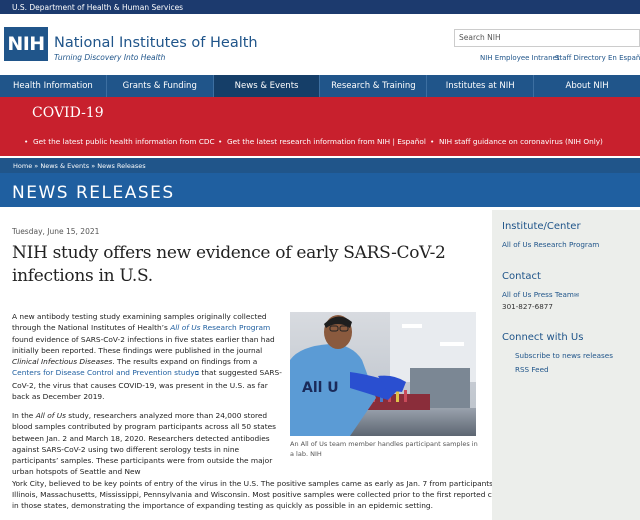 This screenshot has width=640, height=520. Describe the element at coordinates (220, 327) in the screenshot. I see `all-of-us-program-link: All of Us Research Program` at that location.